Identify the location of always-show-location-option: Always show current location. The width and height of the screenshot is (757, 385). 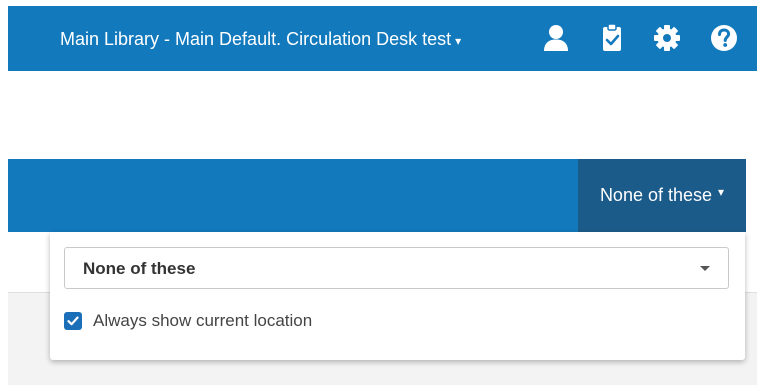
(188, 321).